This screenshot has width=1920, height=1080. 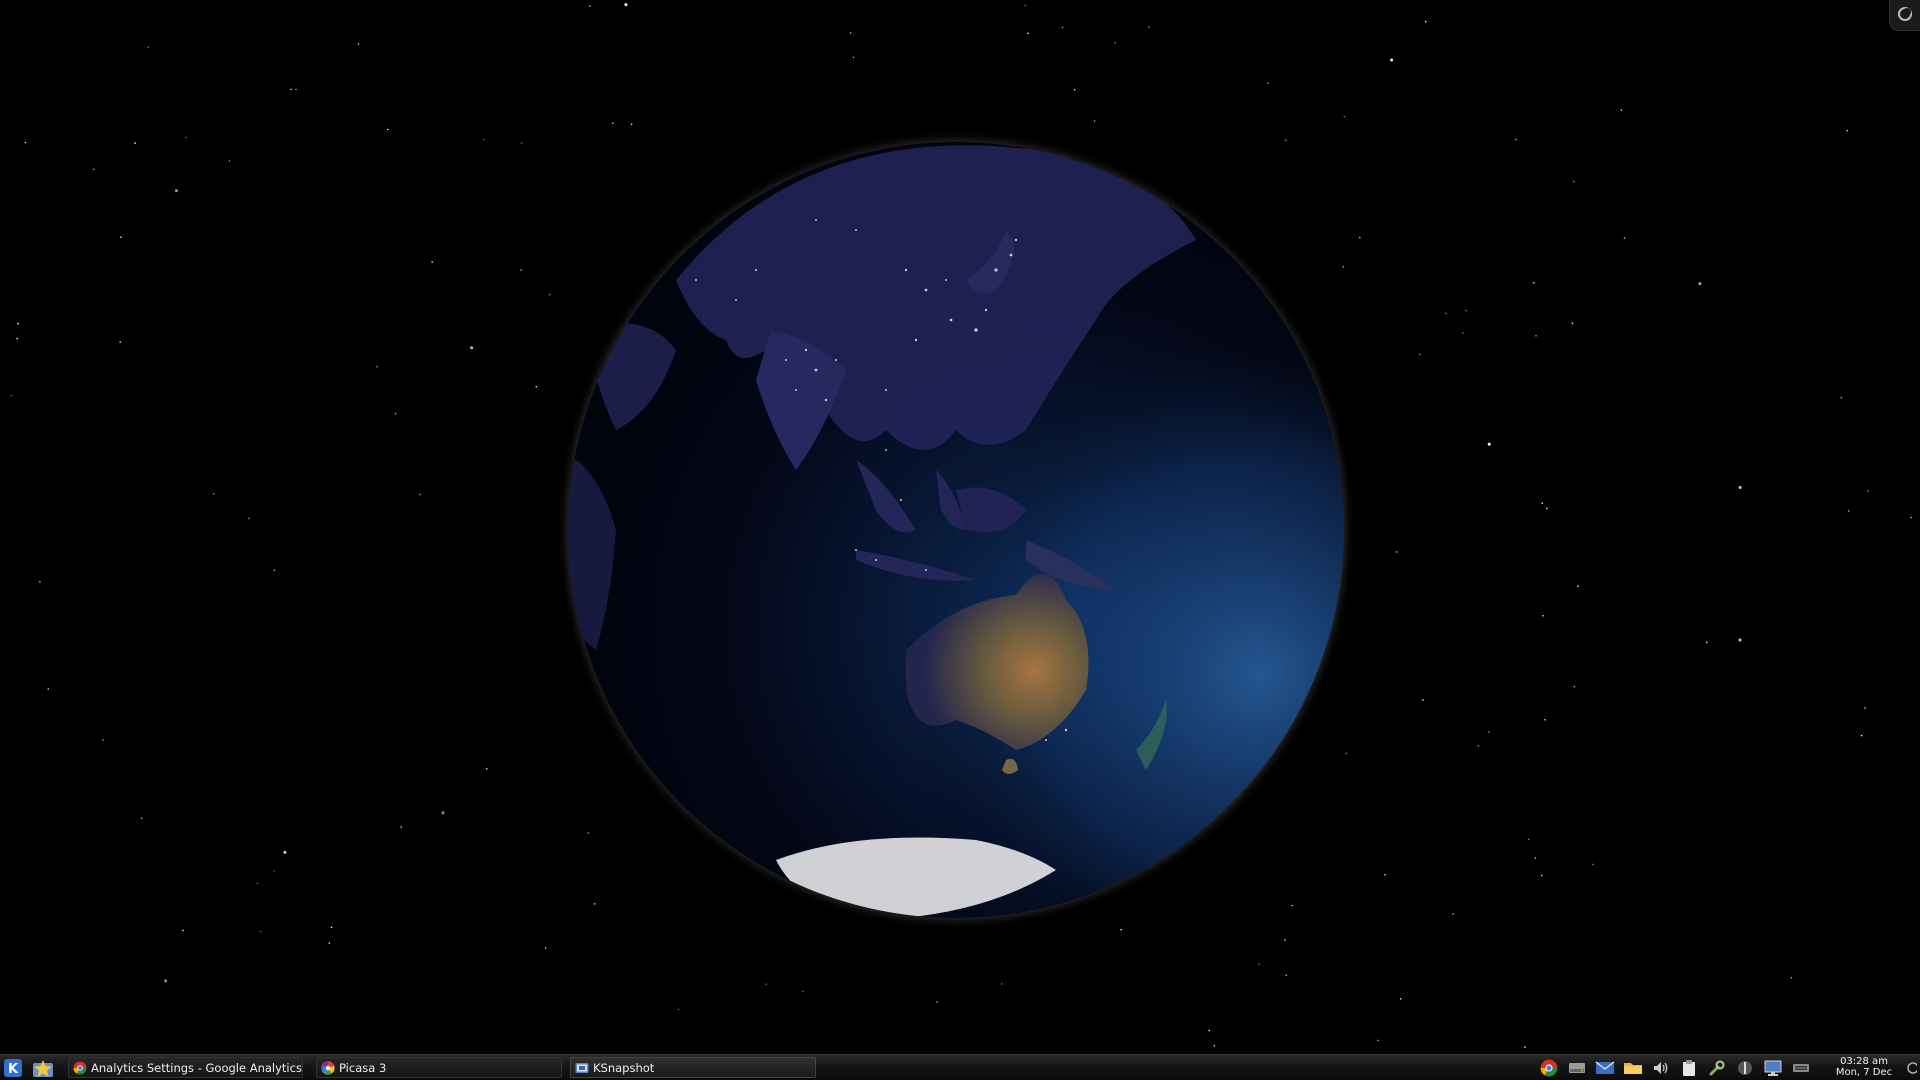 What do you see at coordinates (1633, 1068) in the screenshot?
I see `folder-icon` at bounding box center [1633, 1068].